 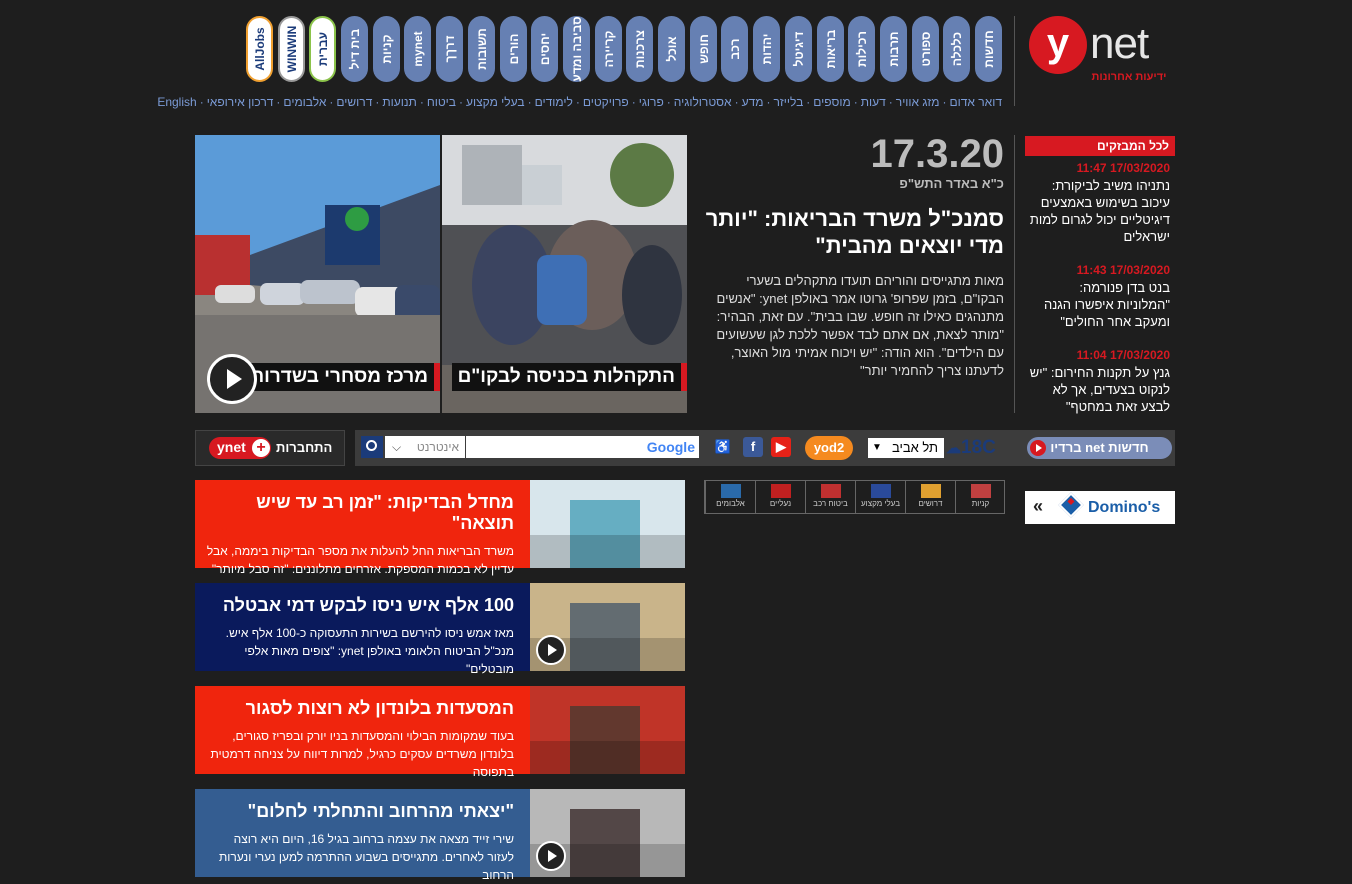 What do you see at coordinates (399, 102) in the screenshot?
I see `secondary-link: תנועות` at bounding box center [399, 102].